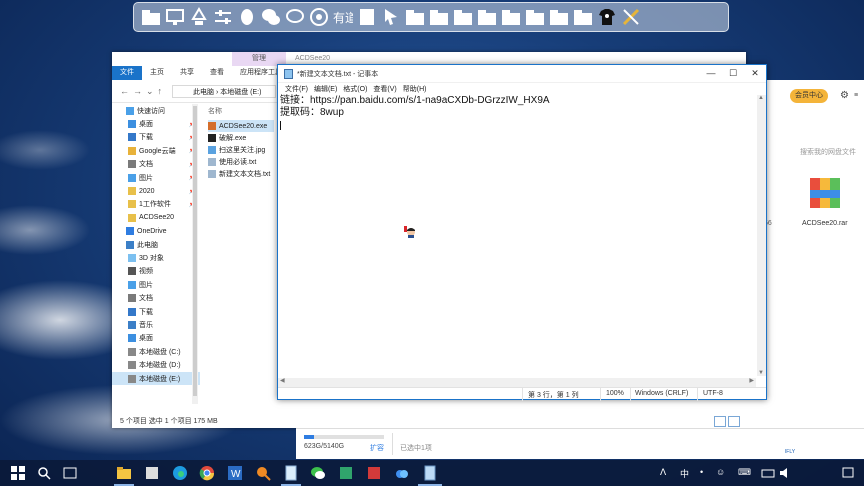 This screenshot has width=864, height=486. Describe the element at coordinates (156, 123) in the screenshot. I see `sidebar-item: 桌面📌` at that location.